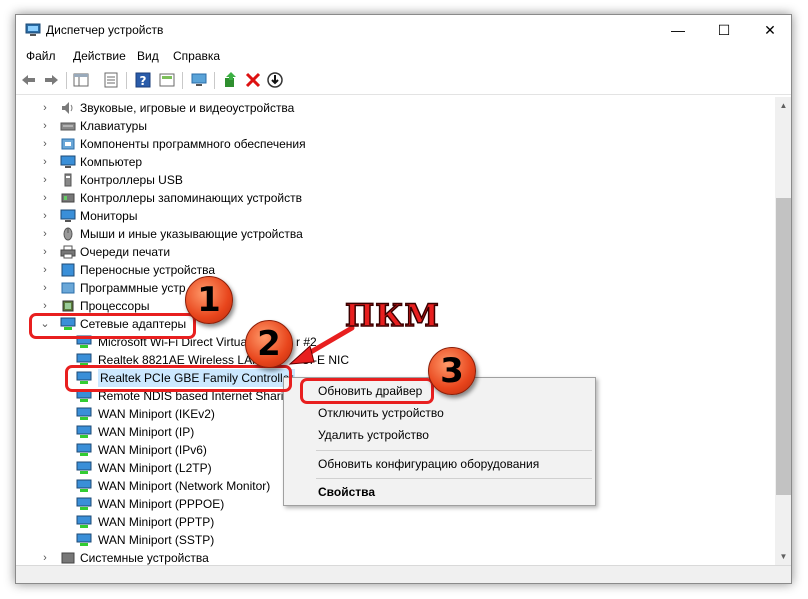  Describe the element at coordinates (403, 56) in the screenshot. I see `menu-bar: Файл Действие Вид Справка` at that location.